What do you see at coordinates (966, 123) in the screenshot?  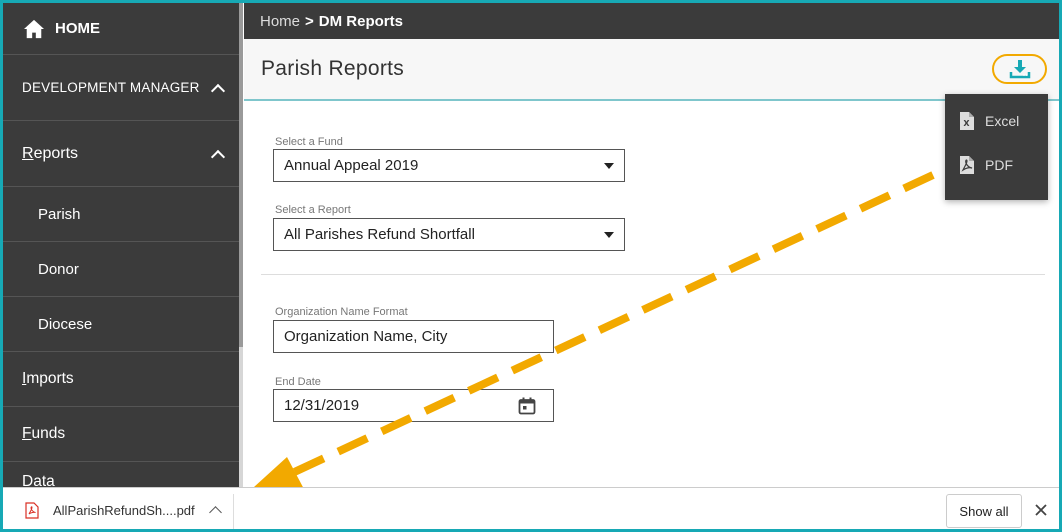 I see `svg-text: X` at bounding box center [966, 123].